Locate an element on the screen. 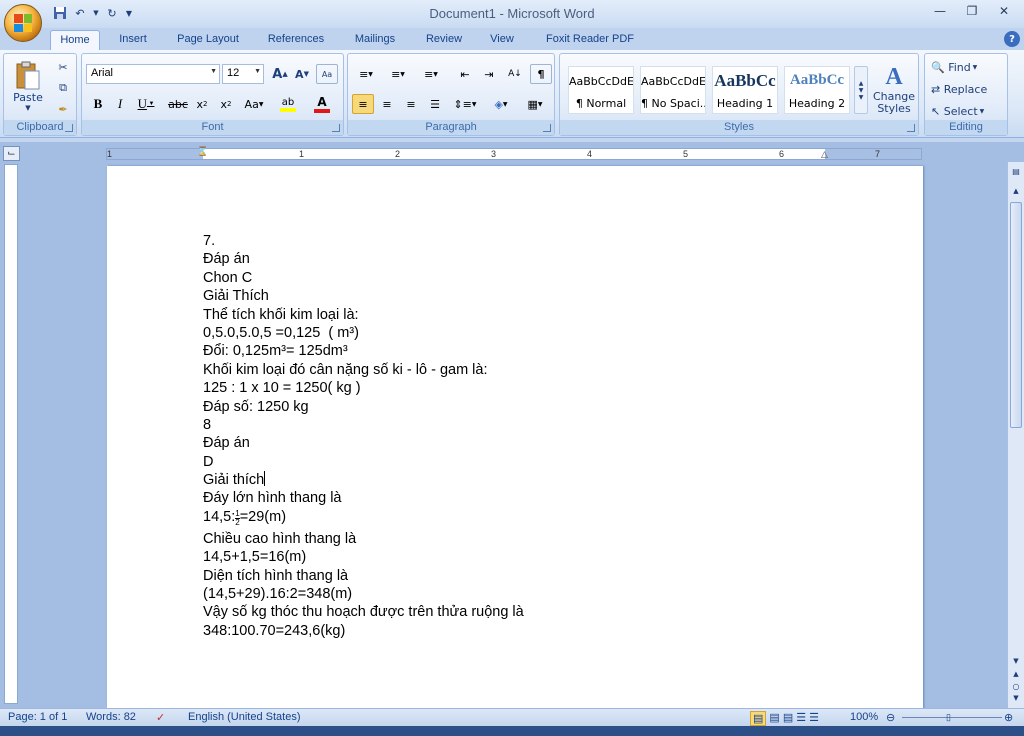  vertical-scrollbar: ▤ ▲ ▼ ▲ ○ ▼ is located at coordinates (1015, 435).